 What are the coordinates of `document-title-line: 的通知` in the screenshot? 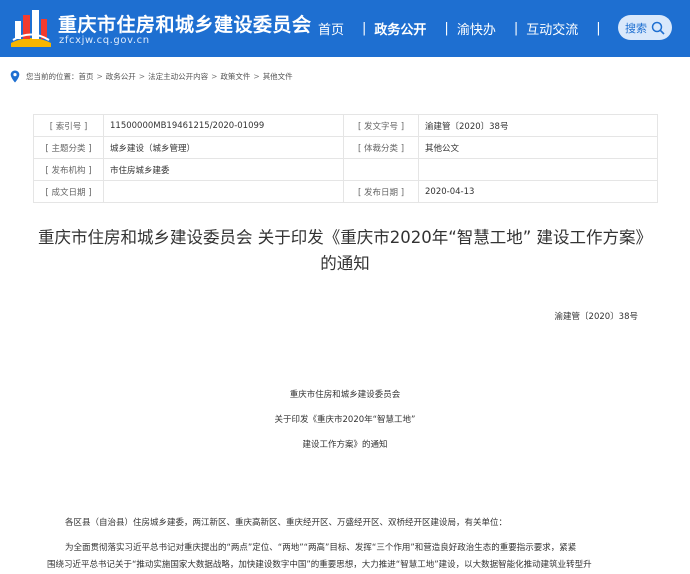 It's located at (345, 263).